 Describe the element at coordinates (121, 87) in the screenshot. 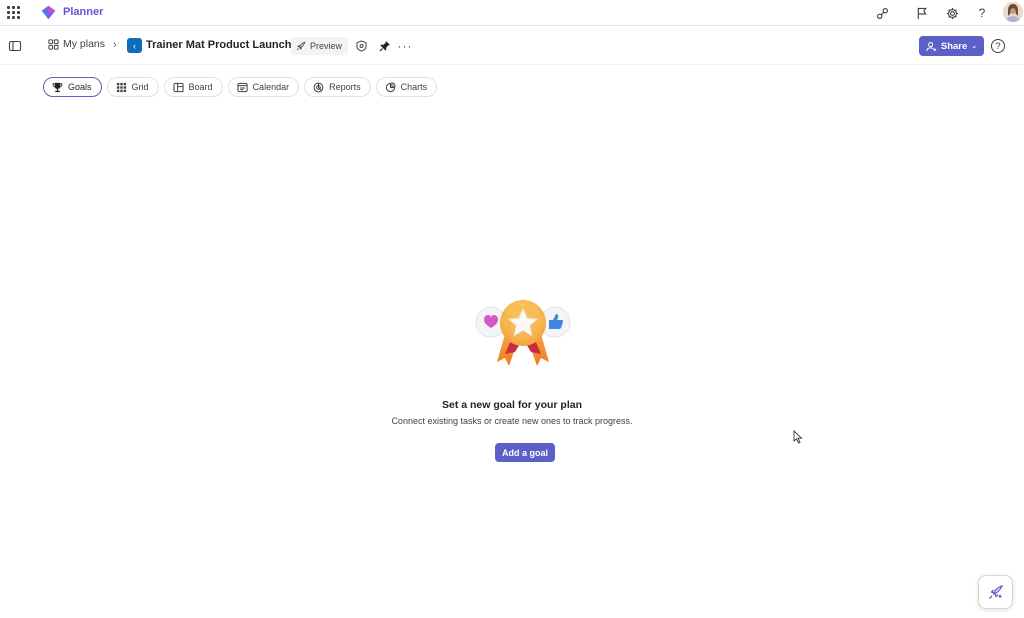

I see `grid-icon` at that location.